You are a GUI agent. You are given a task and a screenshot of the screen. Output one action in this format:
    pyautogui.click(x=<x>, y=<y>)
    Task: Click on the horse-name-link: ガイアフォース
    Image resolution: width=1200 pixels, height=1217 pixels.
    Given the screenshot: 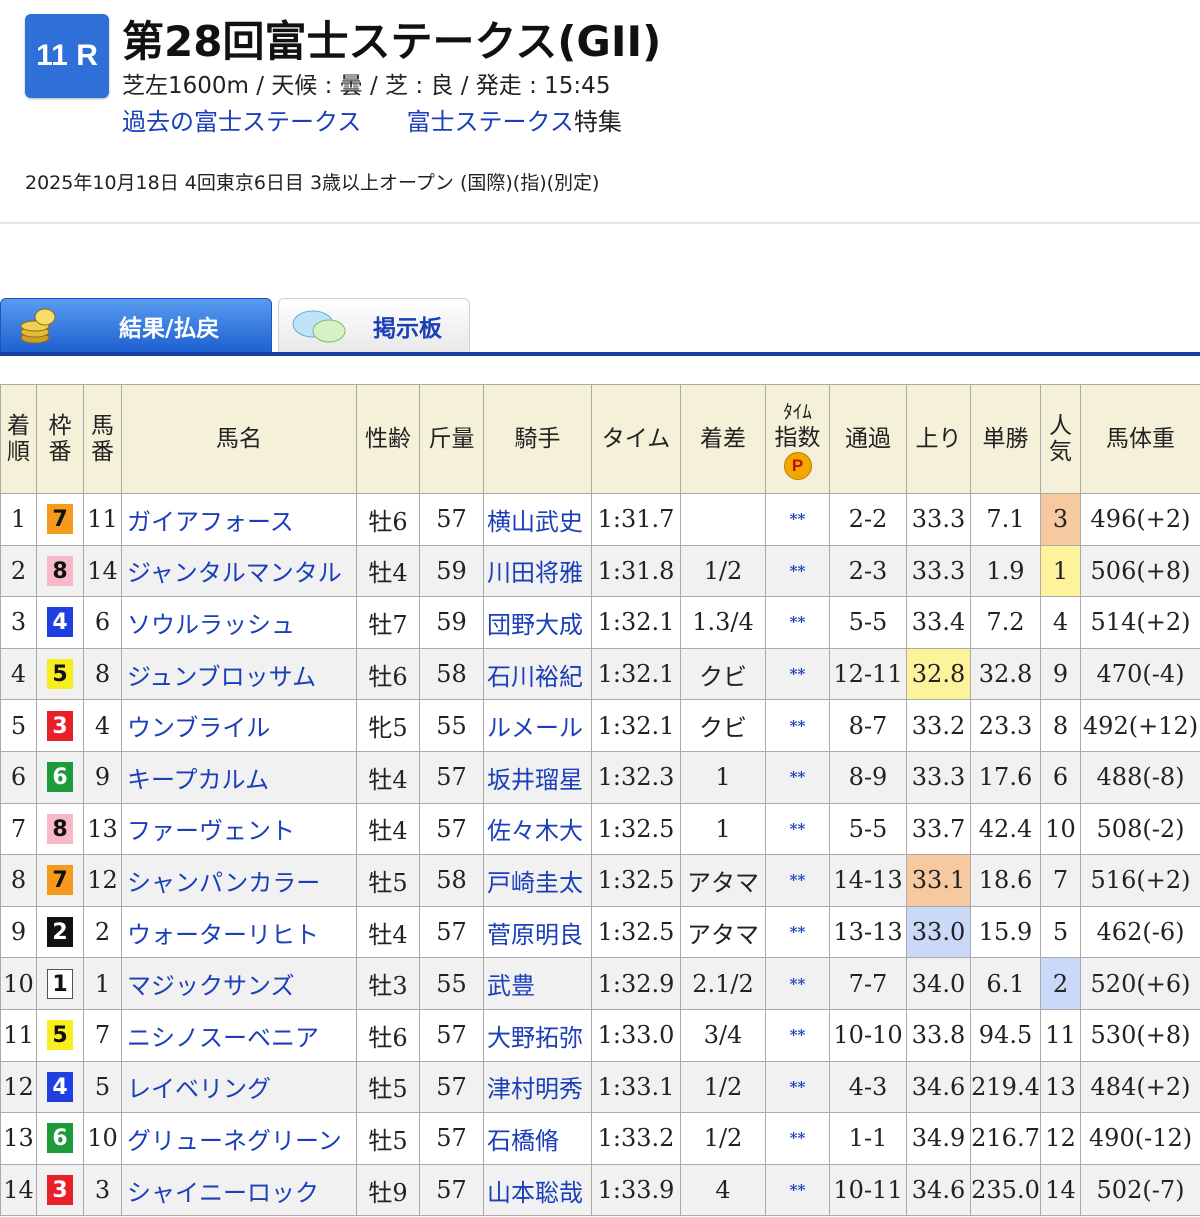 What is the action you would take?
    pyautogui.click(x=210, y=522)
    